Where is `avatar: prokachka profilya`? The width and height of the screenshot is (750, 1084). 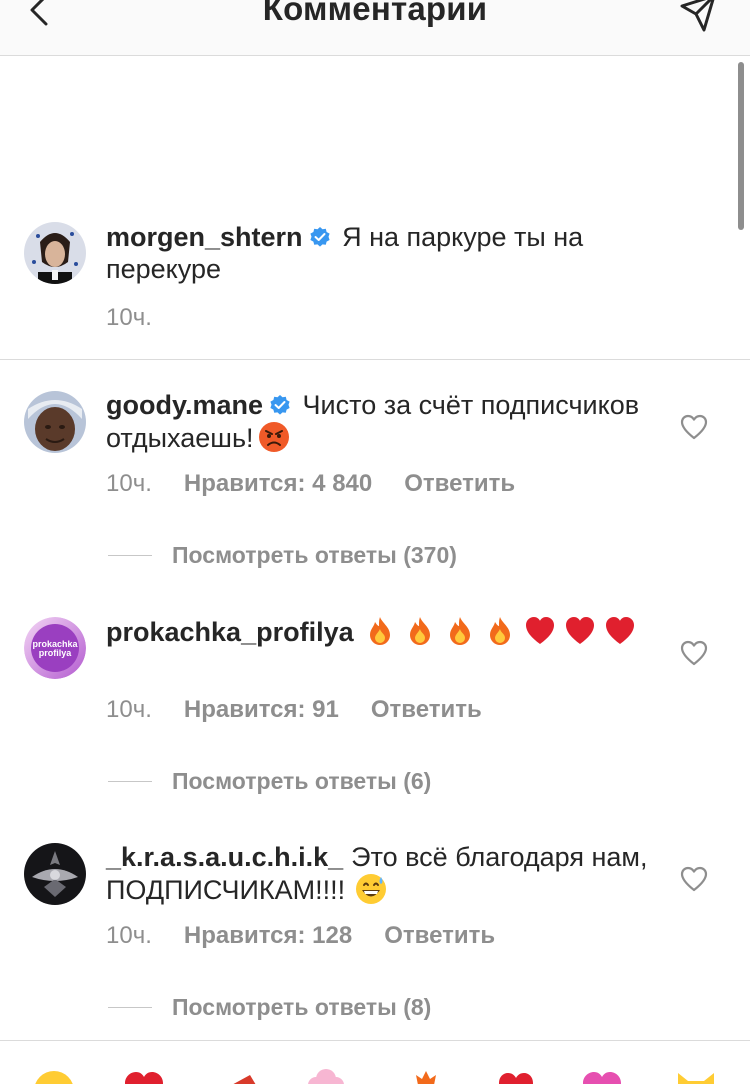 avatar: prokachka profilya is located at coordinates (55, 648).